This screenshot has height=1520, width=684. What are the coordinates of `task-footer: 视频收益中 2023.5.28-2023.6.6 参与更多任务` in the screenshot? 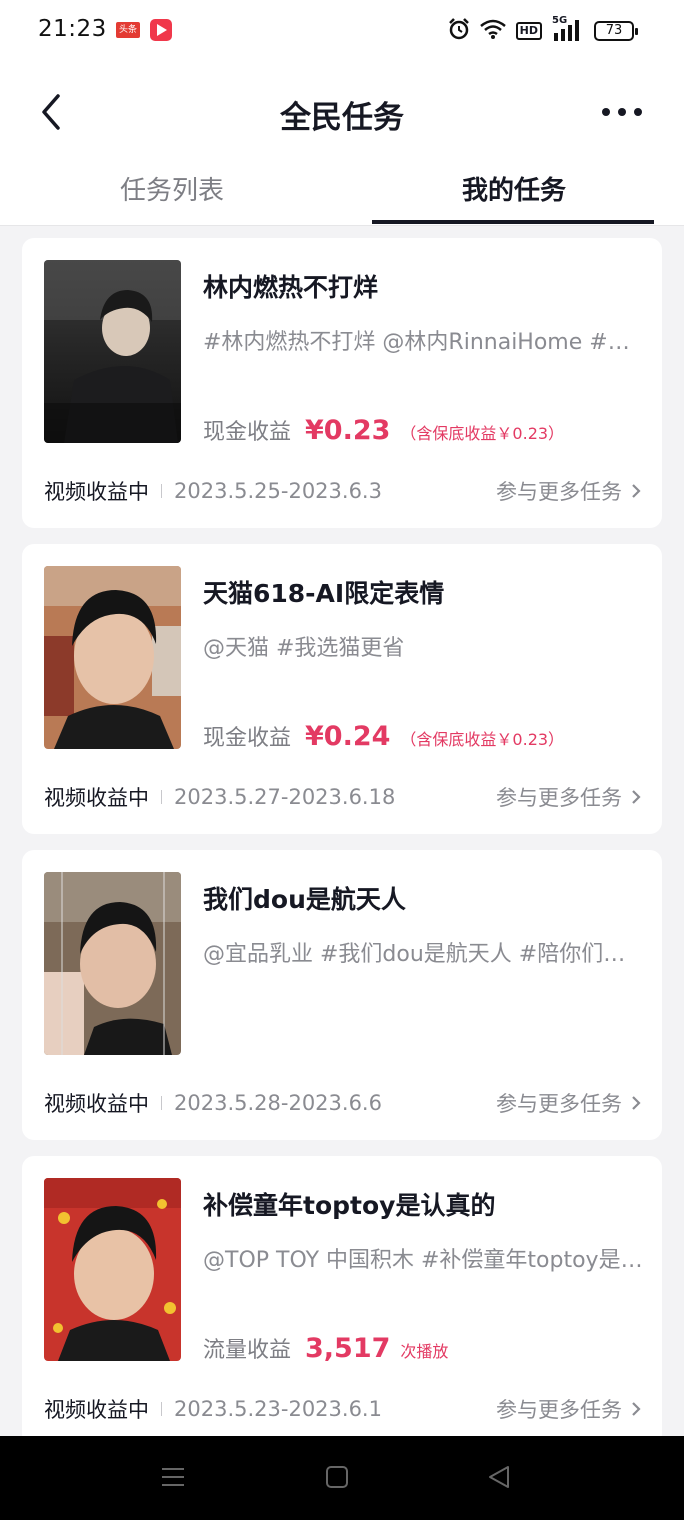 It's located at (343, 1103).